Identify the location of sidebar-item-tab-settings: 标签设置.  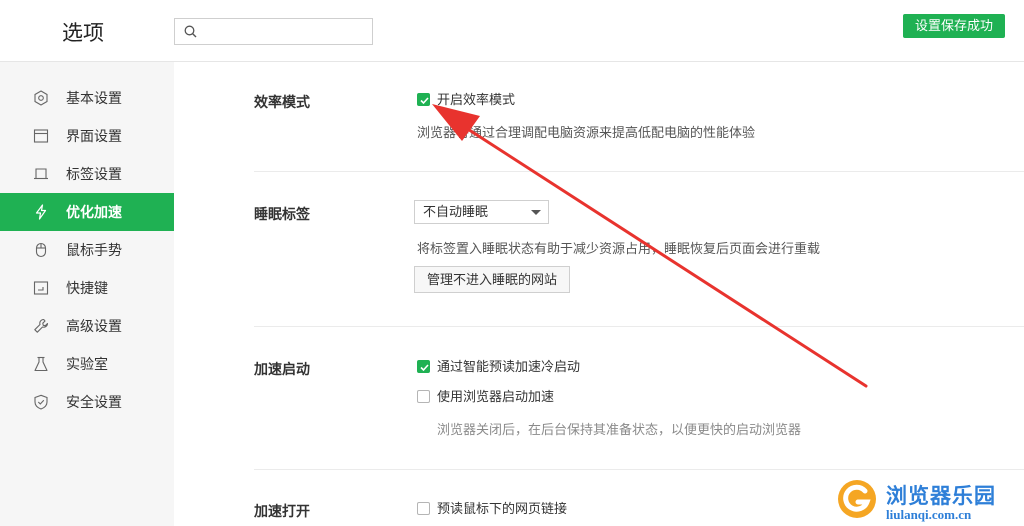
(87, 174).